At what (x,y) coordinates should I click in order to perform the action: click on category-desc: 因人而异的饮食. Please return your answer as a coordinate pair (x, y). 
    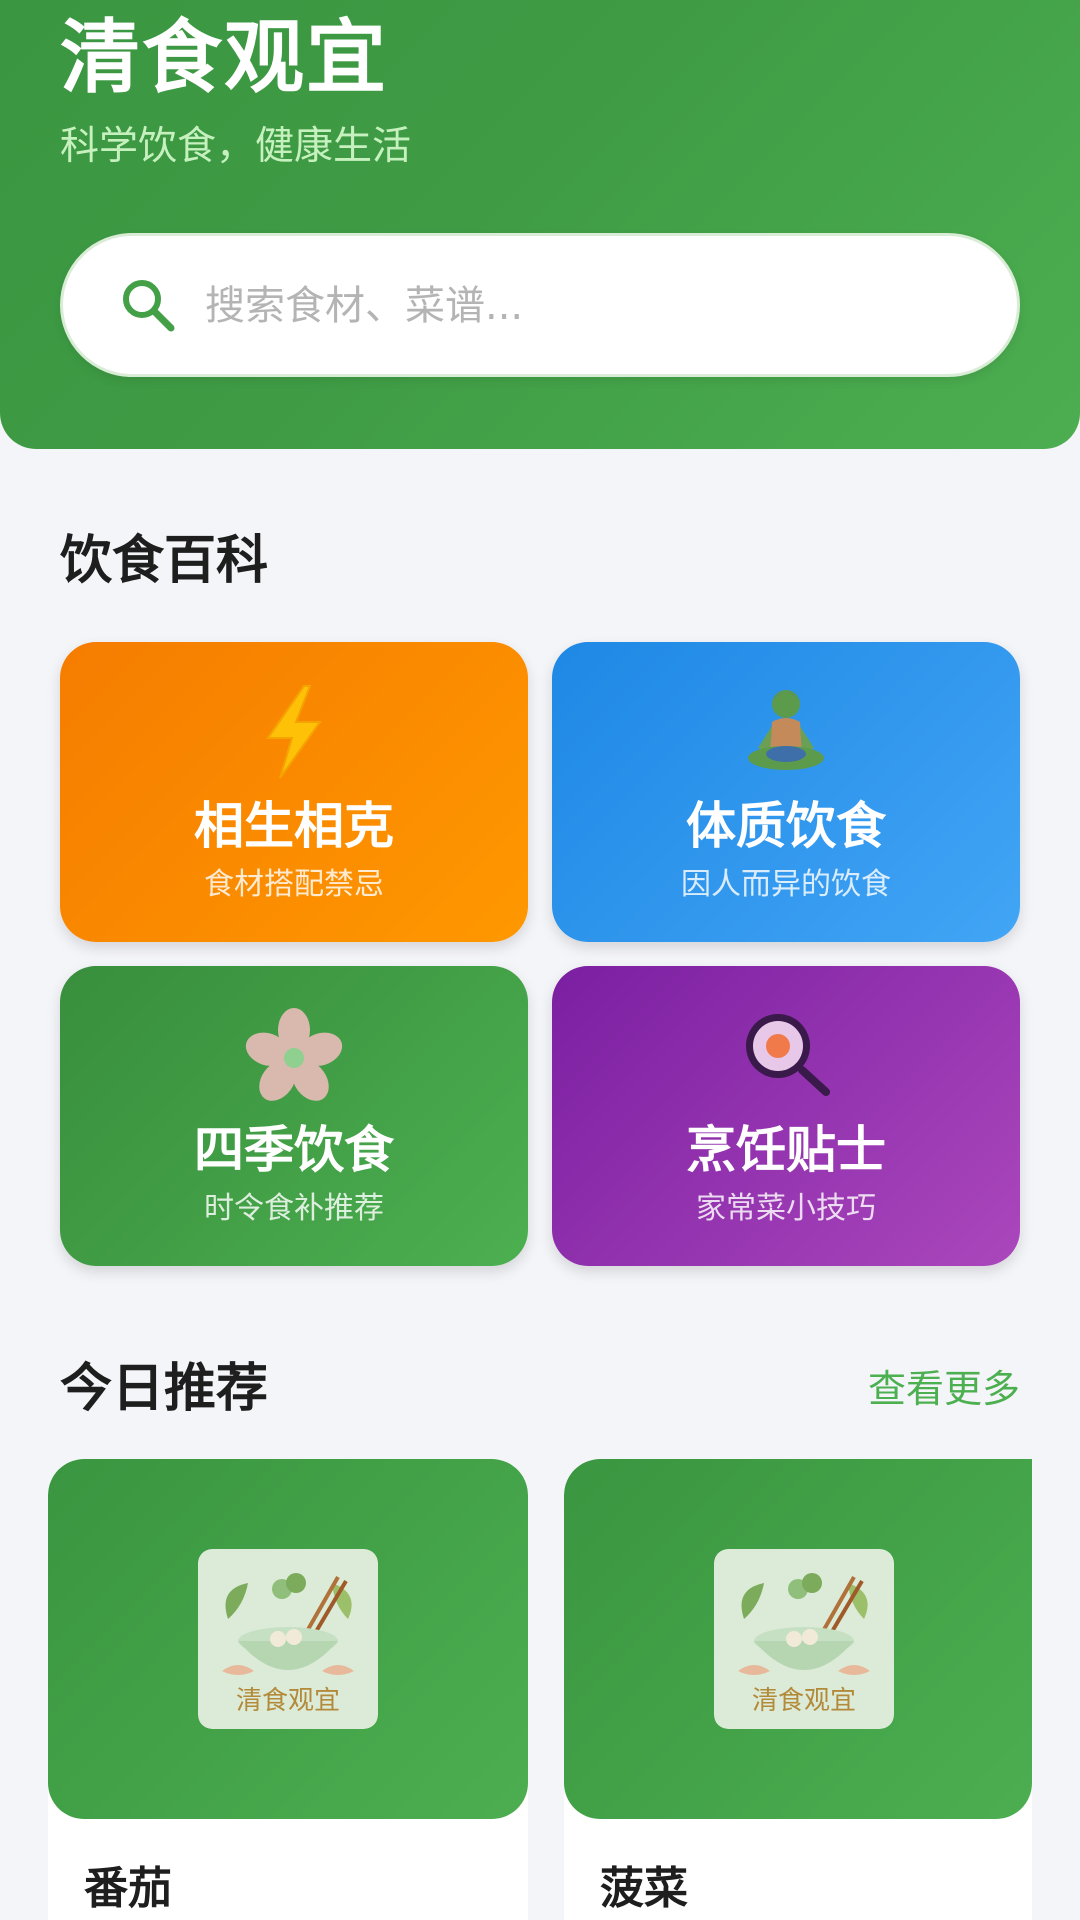
    Looking at the image, I should click on (786, 884).